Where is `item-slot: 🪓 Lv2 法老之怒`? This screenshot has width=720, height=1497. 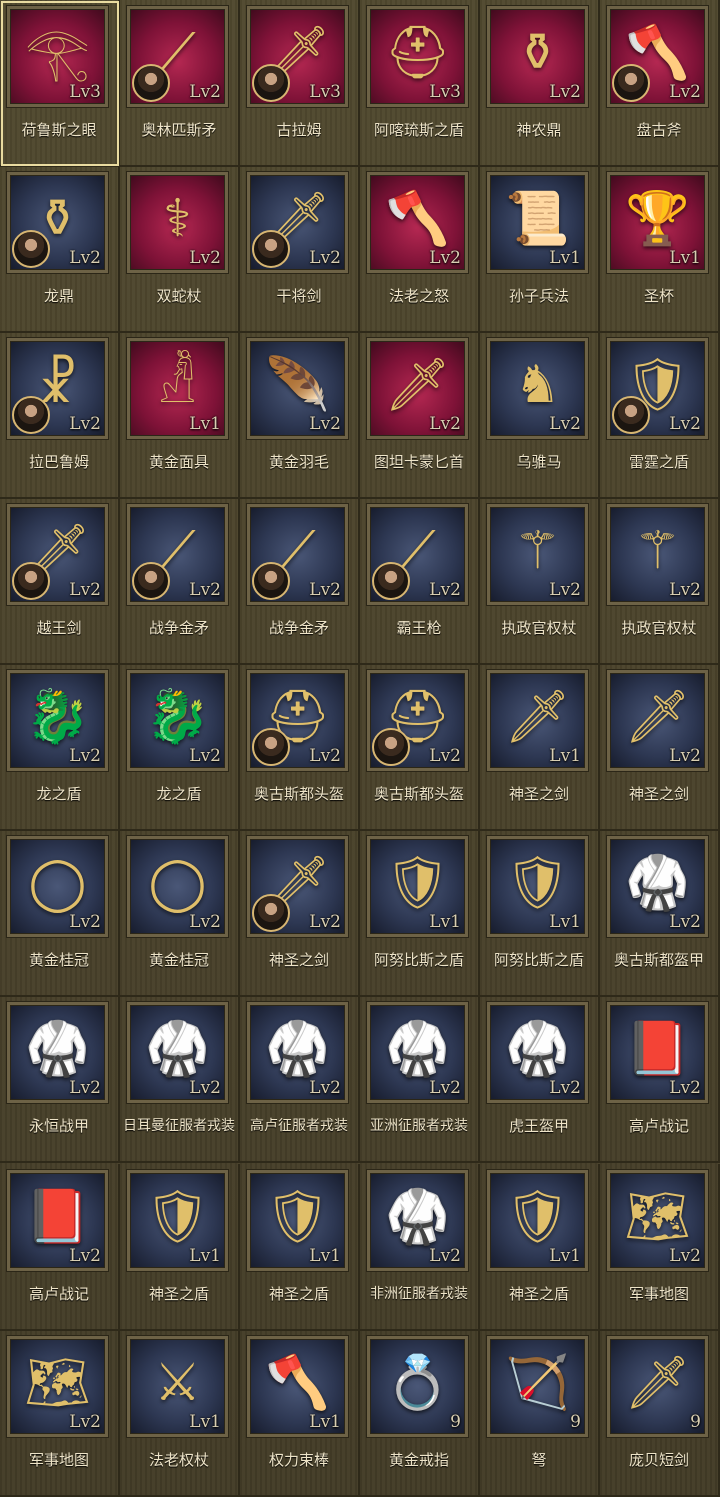
item-slot: 🪓 Lv2 法老之怒 is located at coordinates (420, 249).